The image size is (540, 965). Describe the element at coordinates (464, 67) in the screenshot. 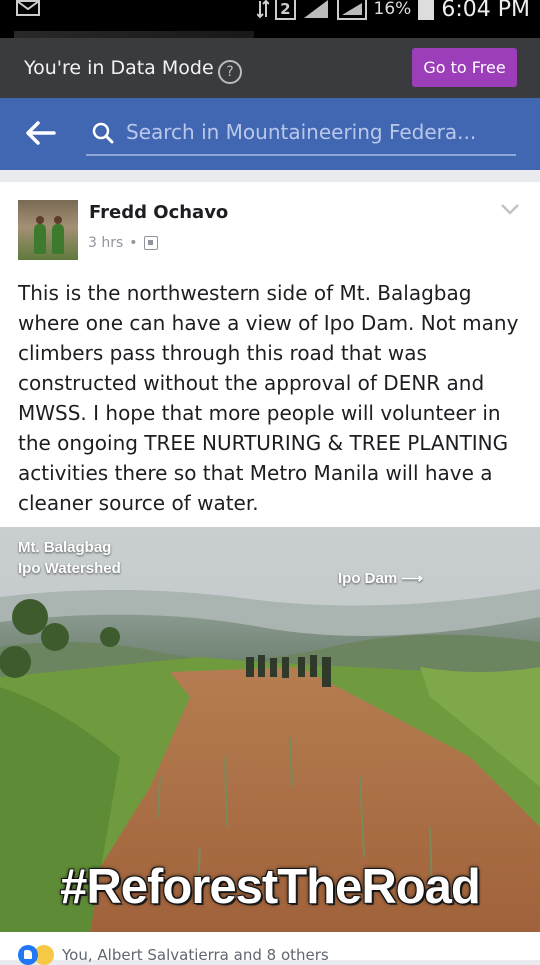

I see `go-to-free-button: Go to Free` at that location.